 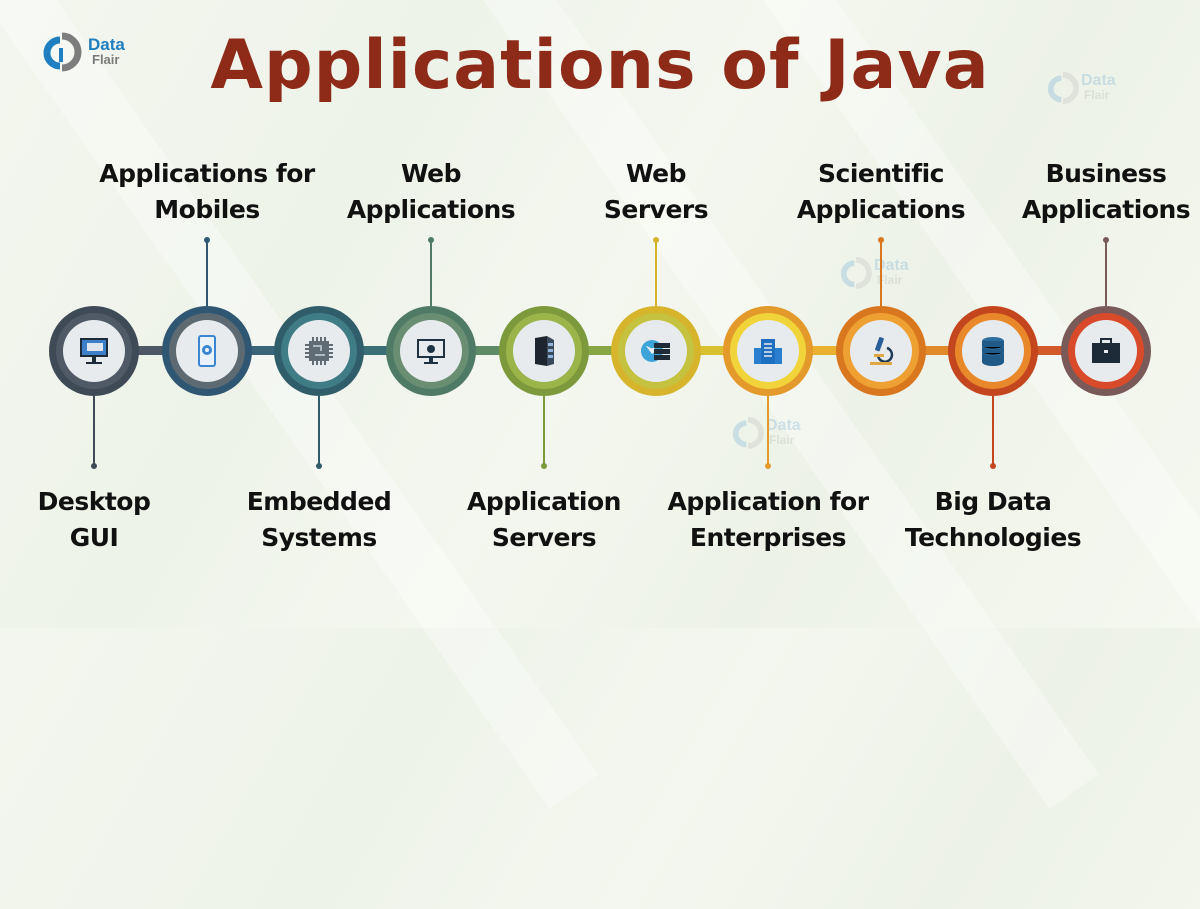 I want to click on item-label: Web Servers, so click(x=656, y=192).